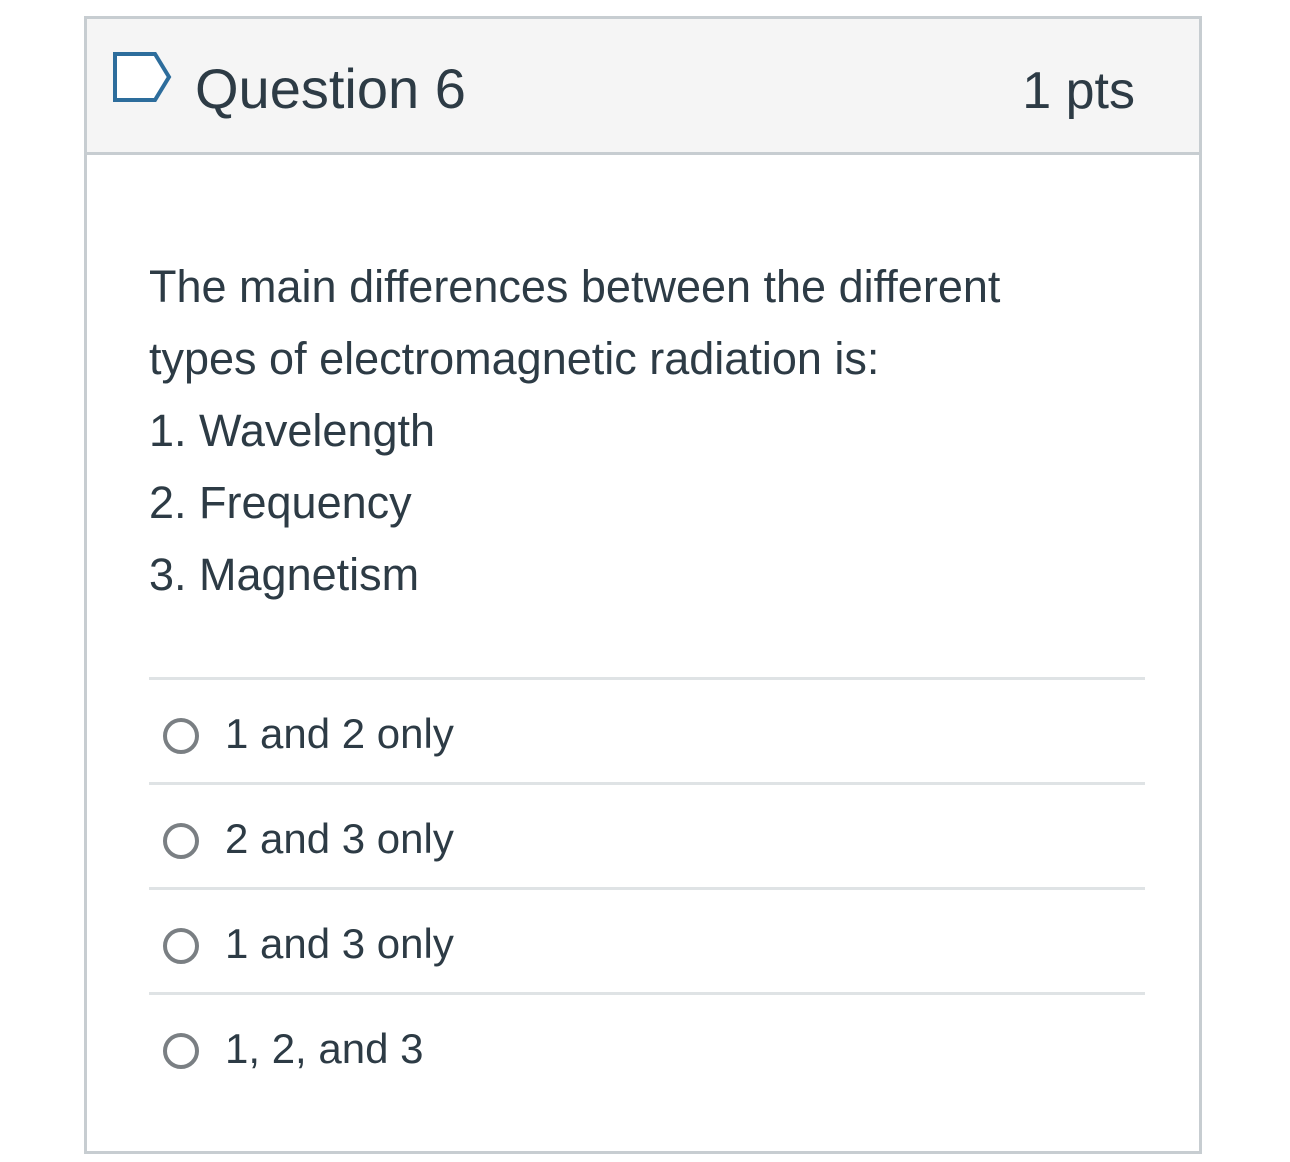  What do you see at coordinates (324, 1049) in the screenshot?
I see `answer-label: 1, 2, and 3` at bounding box center [324, 1049].